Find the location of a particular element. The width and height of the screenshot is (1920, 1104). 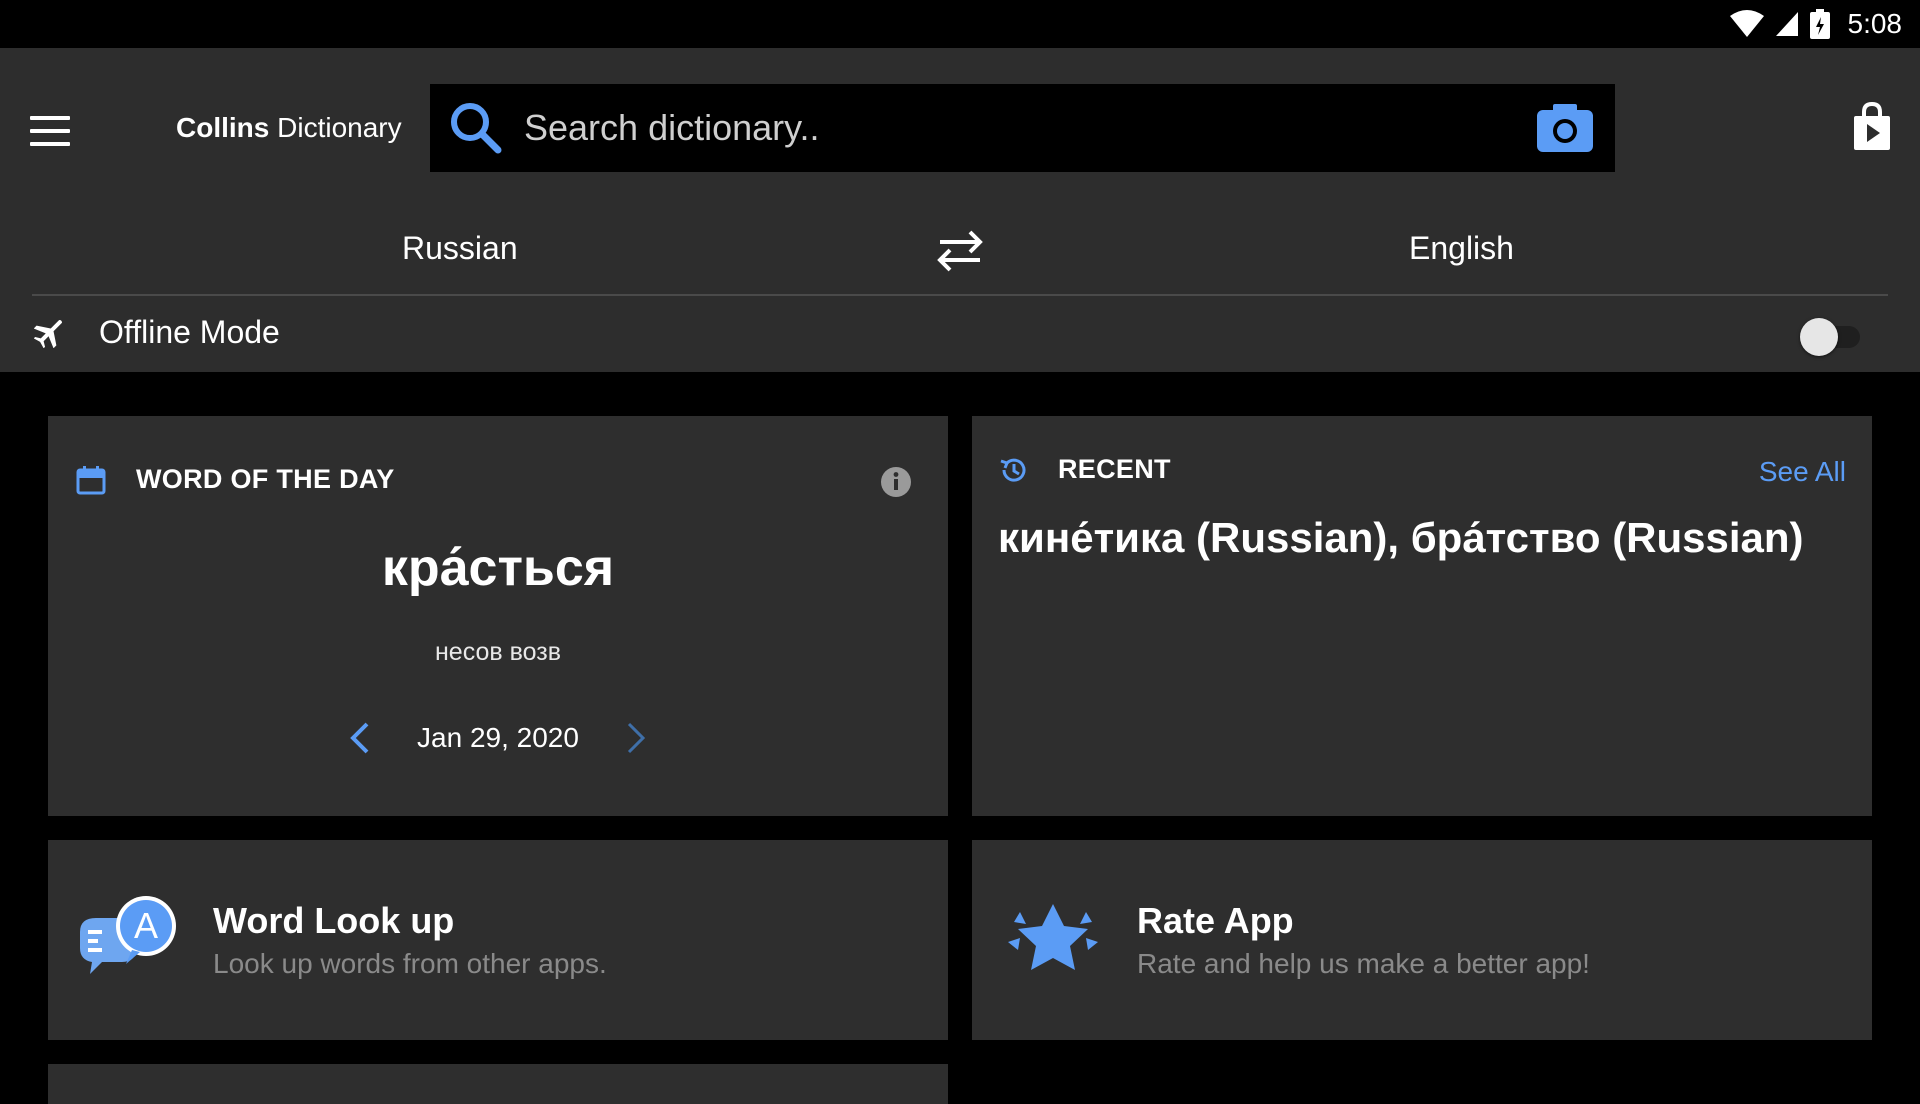

offline-mode-toggle is located at coordinates (1833, 337).